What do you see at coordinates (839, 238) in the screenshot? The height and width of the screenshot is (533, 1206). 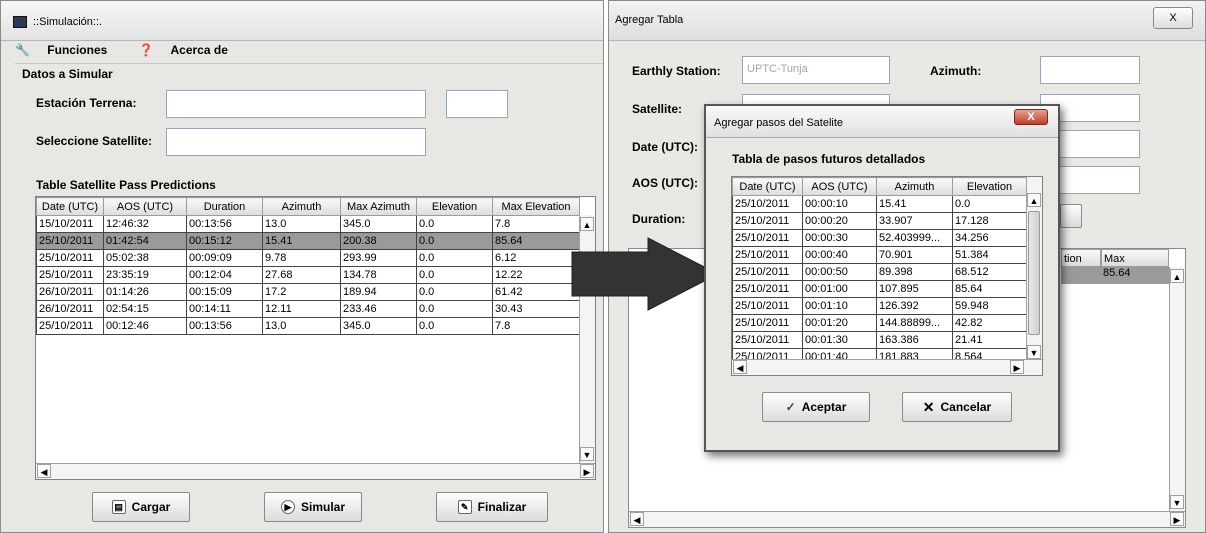 I see `table-cell: 00:00:30` at bounding box center [839, 238].